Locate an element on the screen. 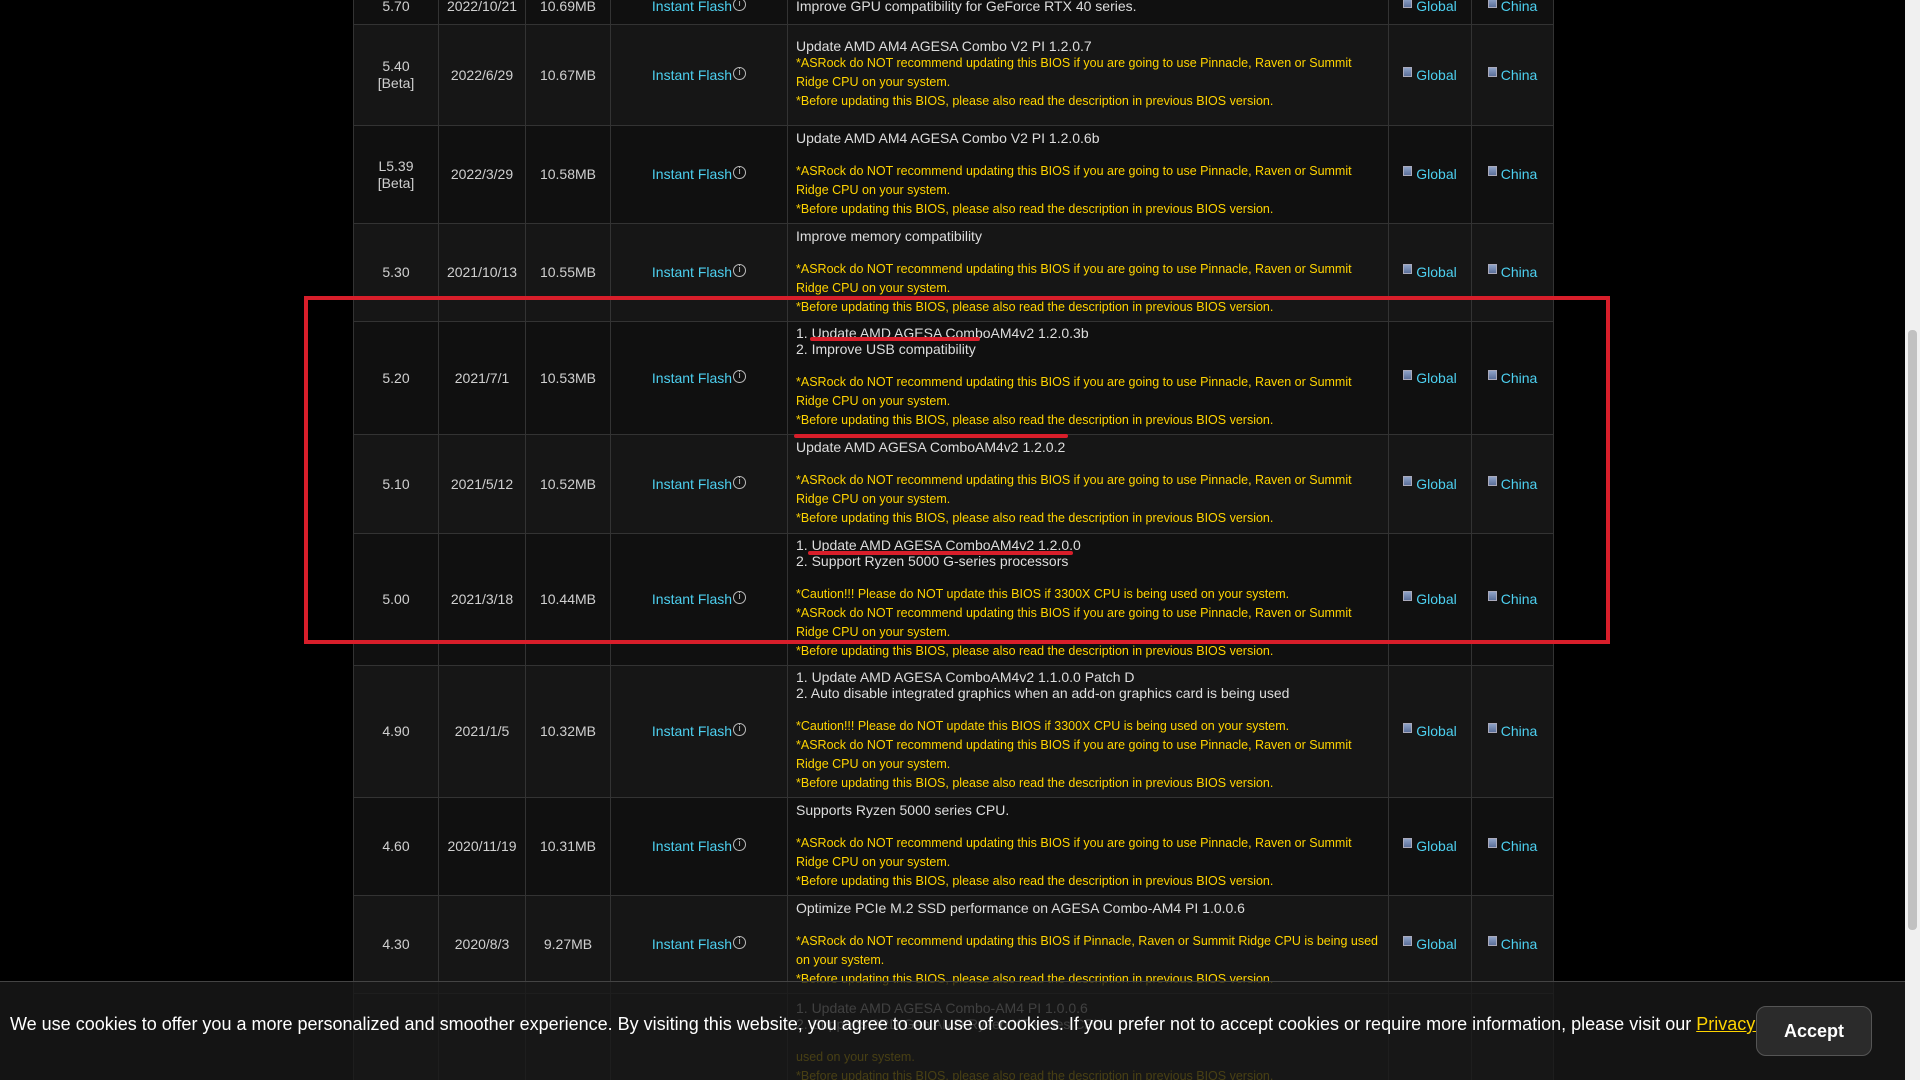 The width and height of the screenshot is (1920, 1080). bios-date: 2022/10/21 is located at coordinates (482, 12).